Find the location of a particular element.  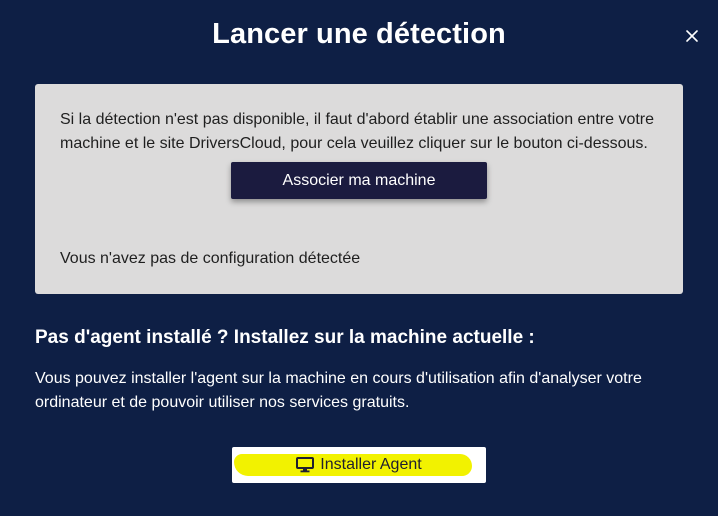

close-icon is located at coordinates (692, 36).